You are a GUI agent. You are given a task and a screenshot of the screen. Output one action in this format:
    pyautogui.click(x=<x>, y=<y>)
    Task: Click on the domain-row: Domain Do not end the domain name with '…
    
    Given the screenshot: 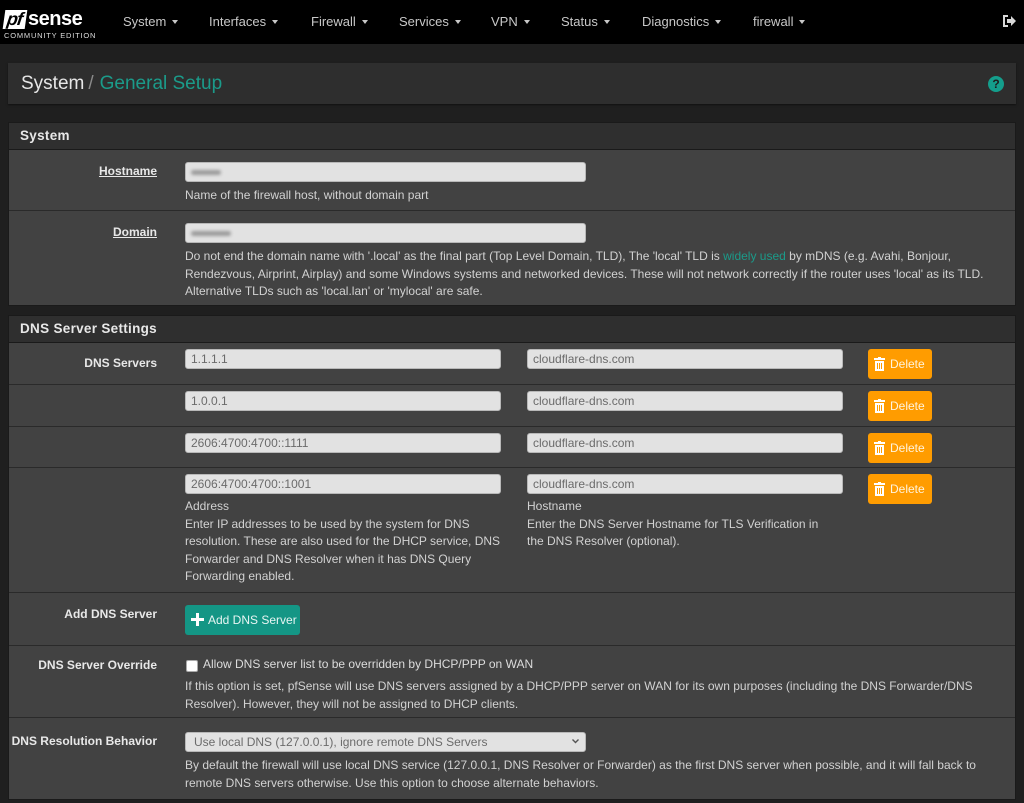 What is the action you would take?
    pyautogui.click(x=512, y=258)
    